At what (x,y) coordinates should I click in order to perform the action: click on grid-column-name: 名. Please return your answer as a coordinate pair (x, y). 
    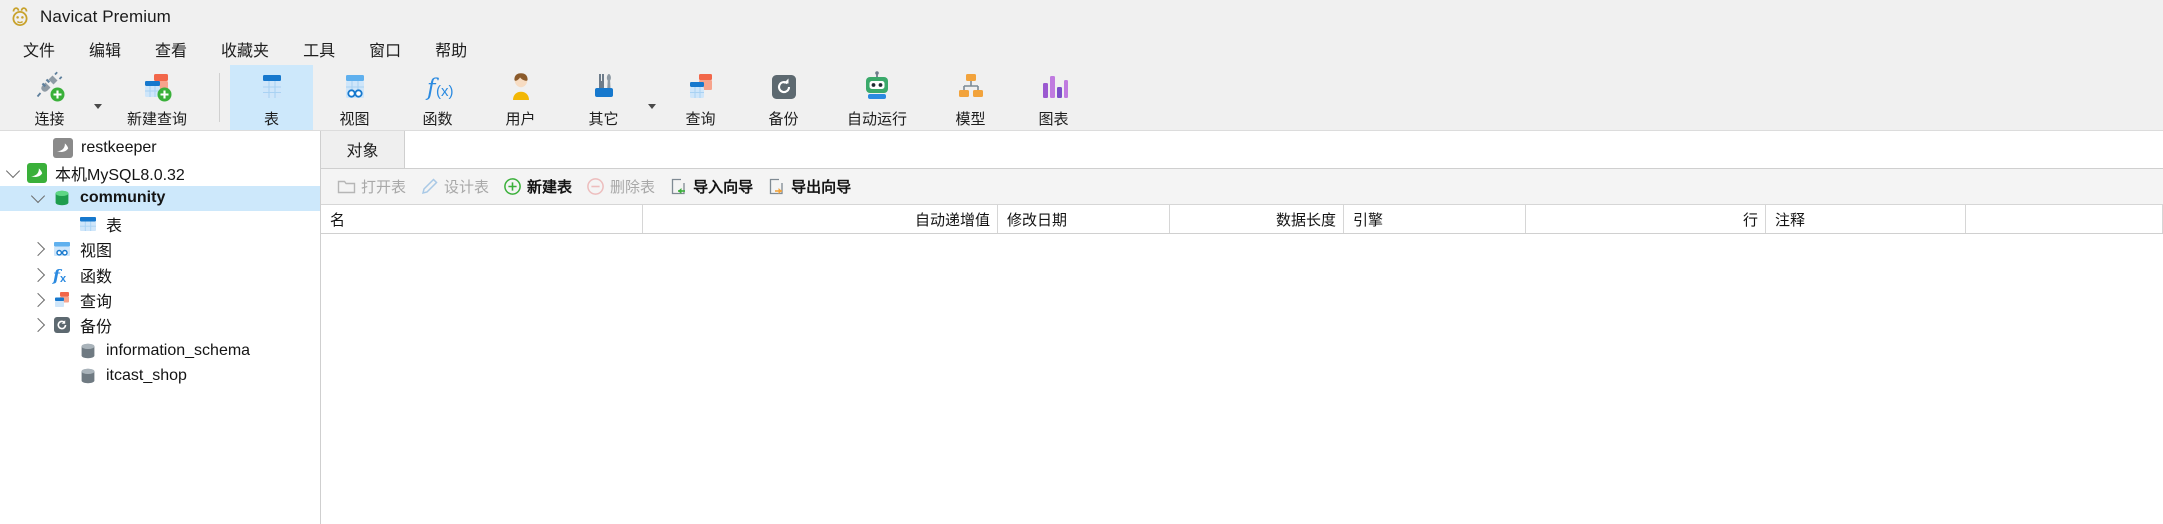
    Looking at the image, I should click on (482, 219).